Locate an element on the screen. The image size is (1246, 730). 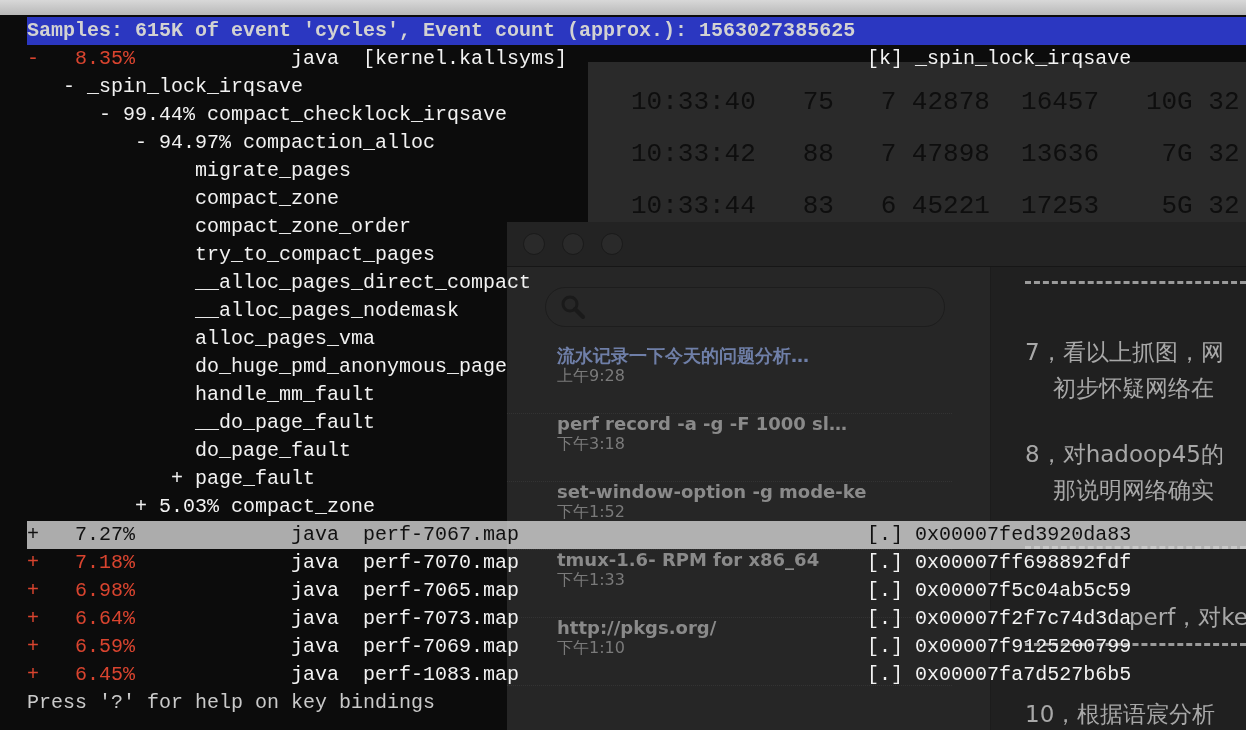
overhead-percent: 6.59% is located at coordinates (105, 646).